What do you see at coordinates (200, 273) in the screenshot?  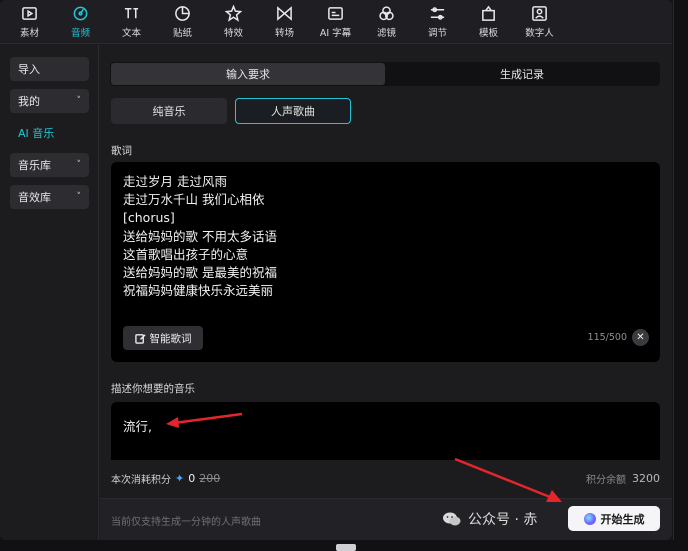 I see `lyrics-line: 送给妈妈的歌 是最美的祝福` at bounding box center [200, 273].